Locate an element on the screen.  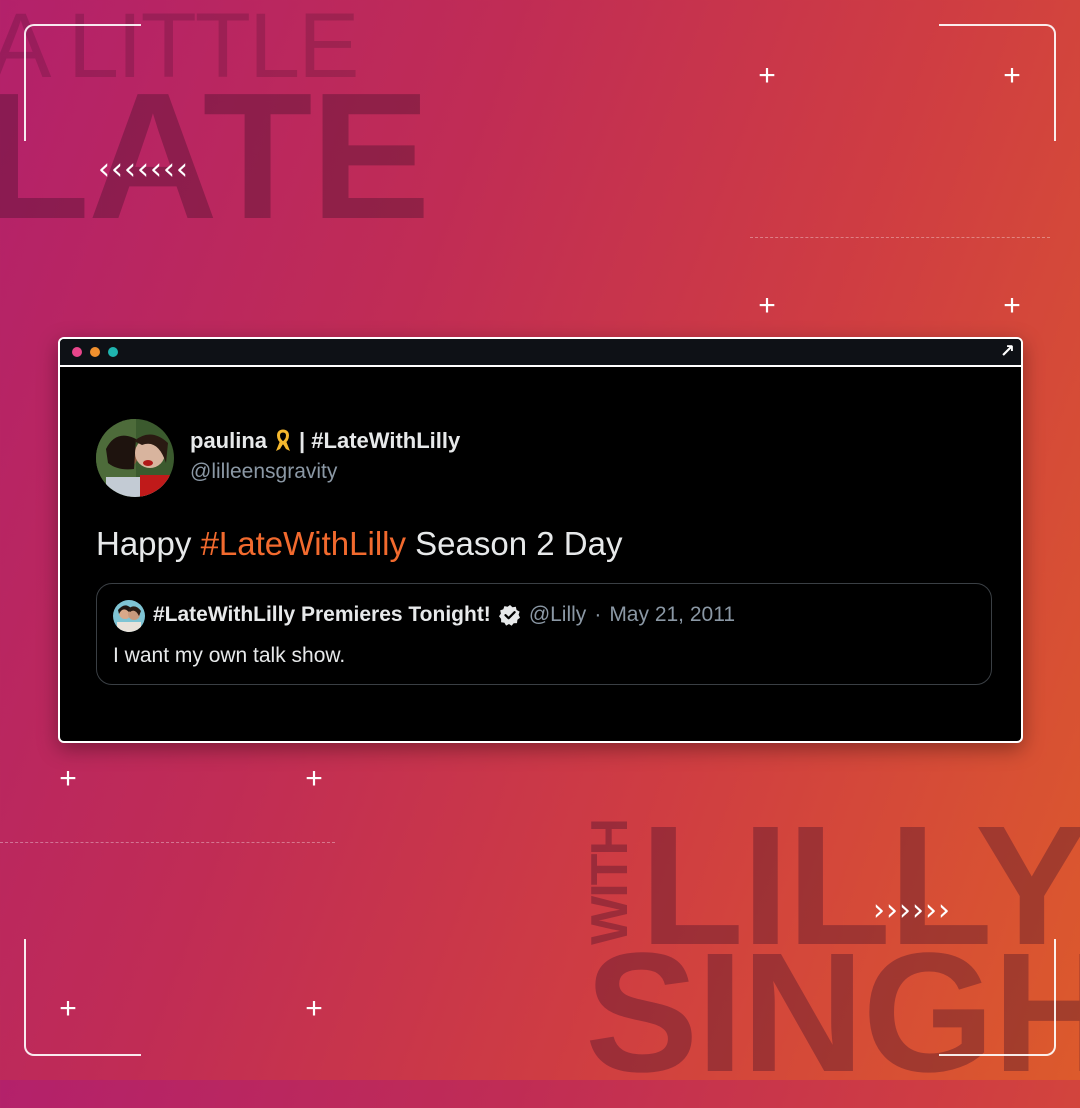
ribbon-icon is located at coordinates (283, 440).